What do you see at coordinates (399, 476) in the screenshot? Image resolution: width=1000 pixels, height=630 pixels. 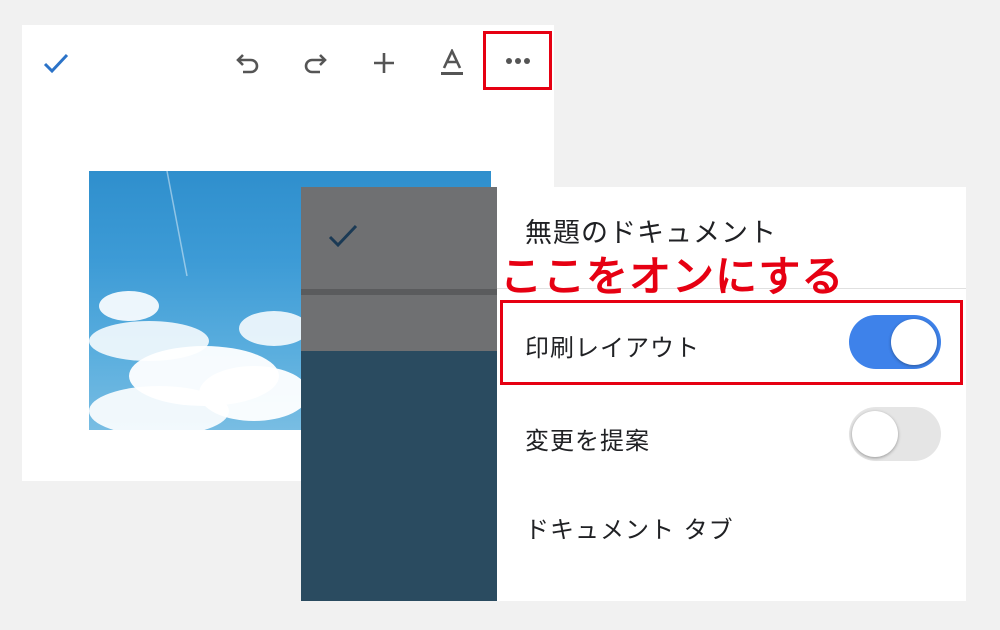 I see `dimmed-image-area` at bounding box center [399, 476].